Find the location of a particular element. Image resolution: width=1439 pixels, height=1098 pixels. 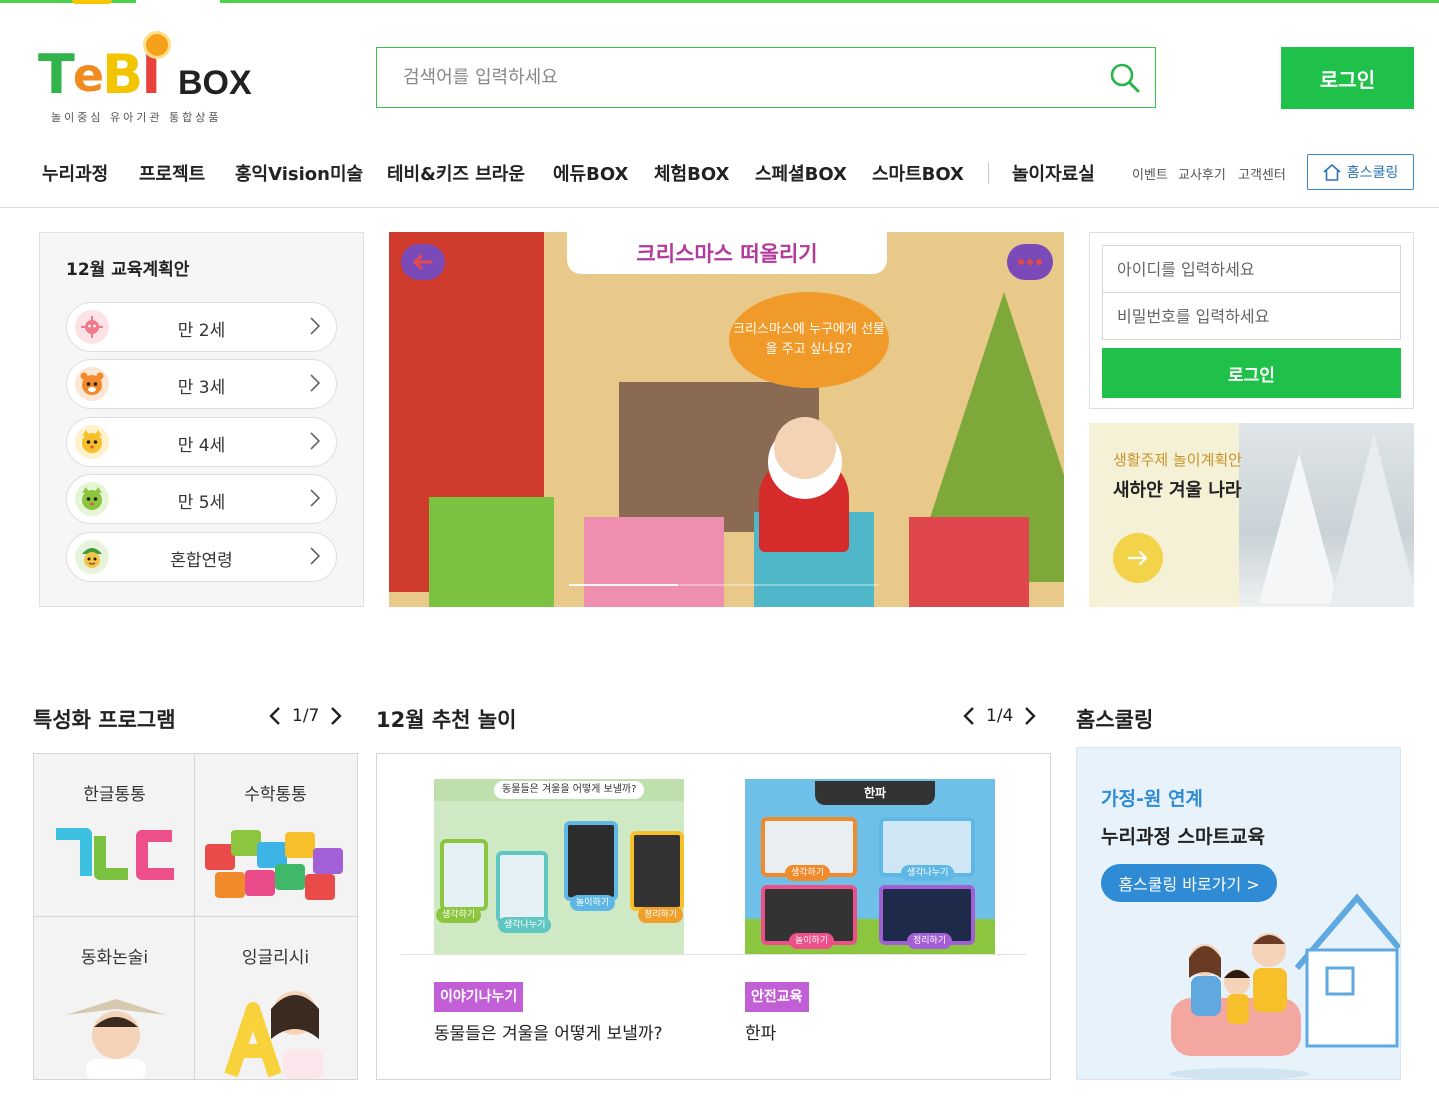

nav-item-project: 프로젝트 is located at coordinates (172, 173).